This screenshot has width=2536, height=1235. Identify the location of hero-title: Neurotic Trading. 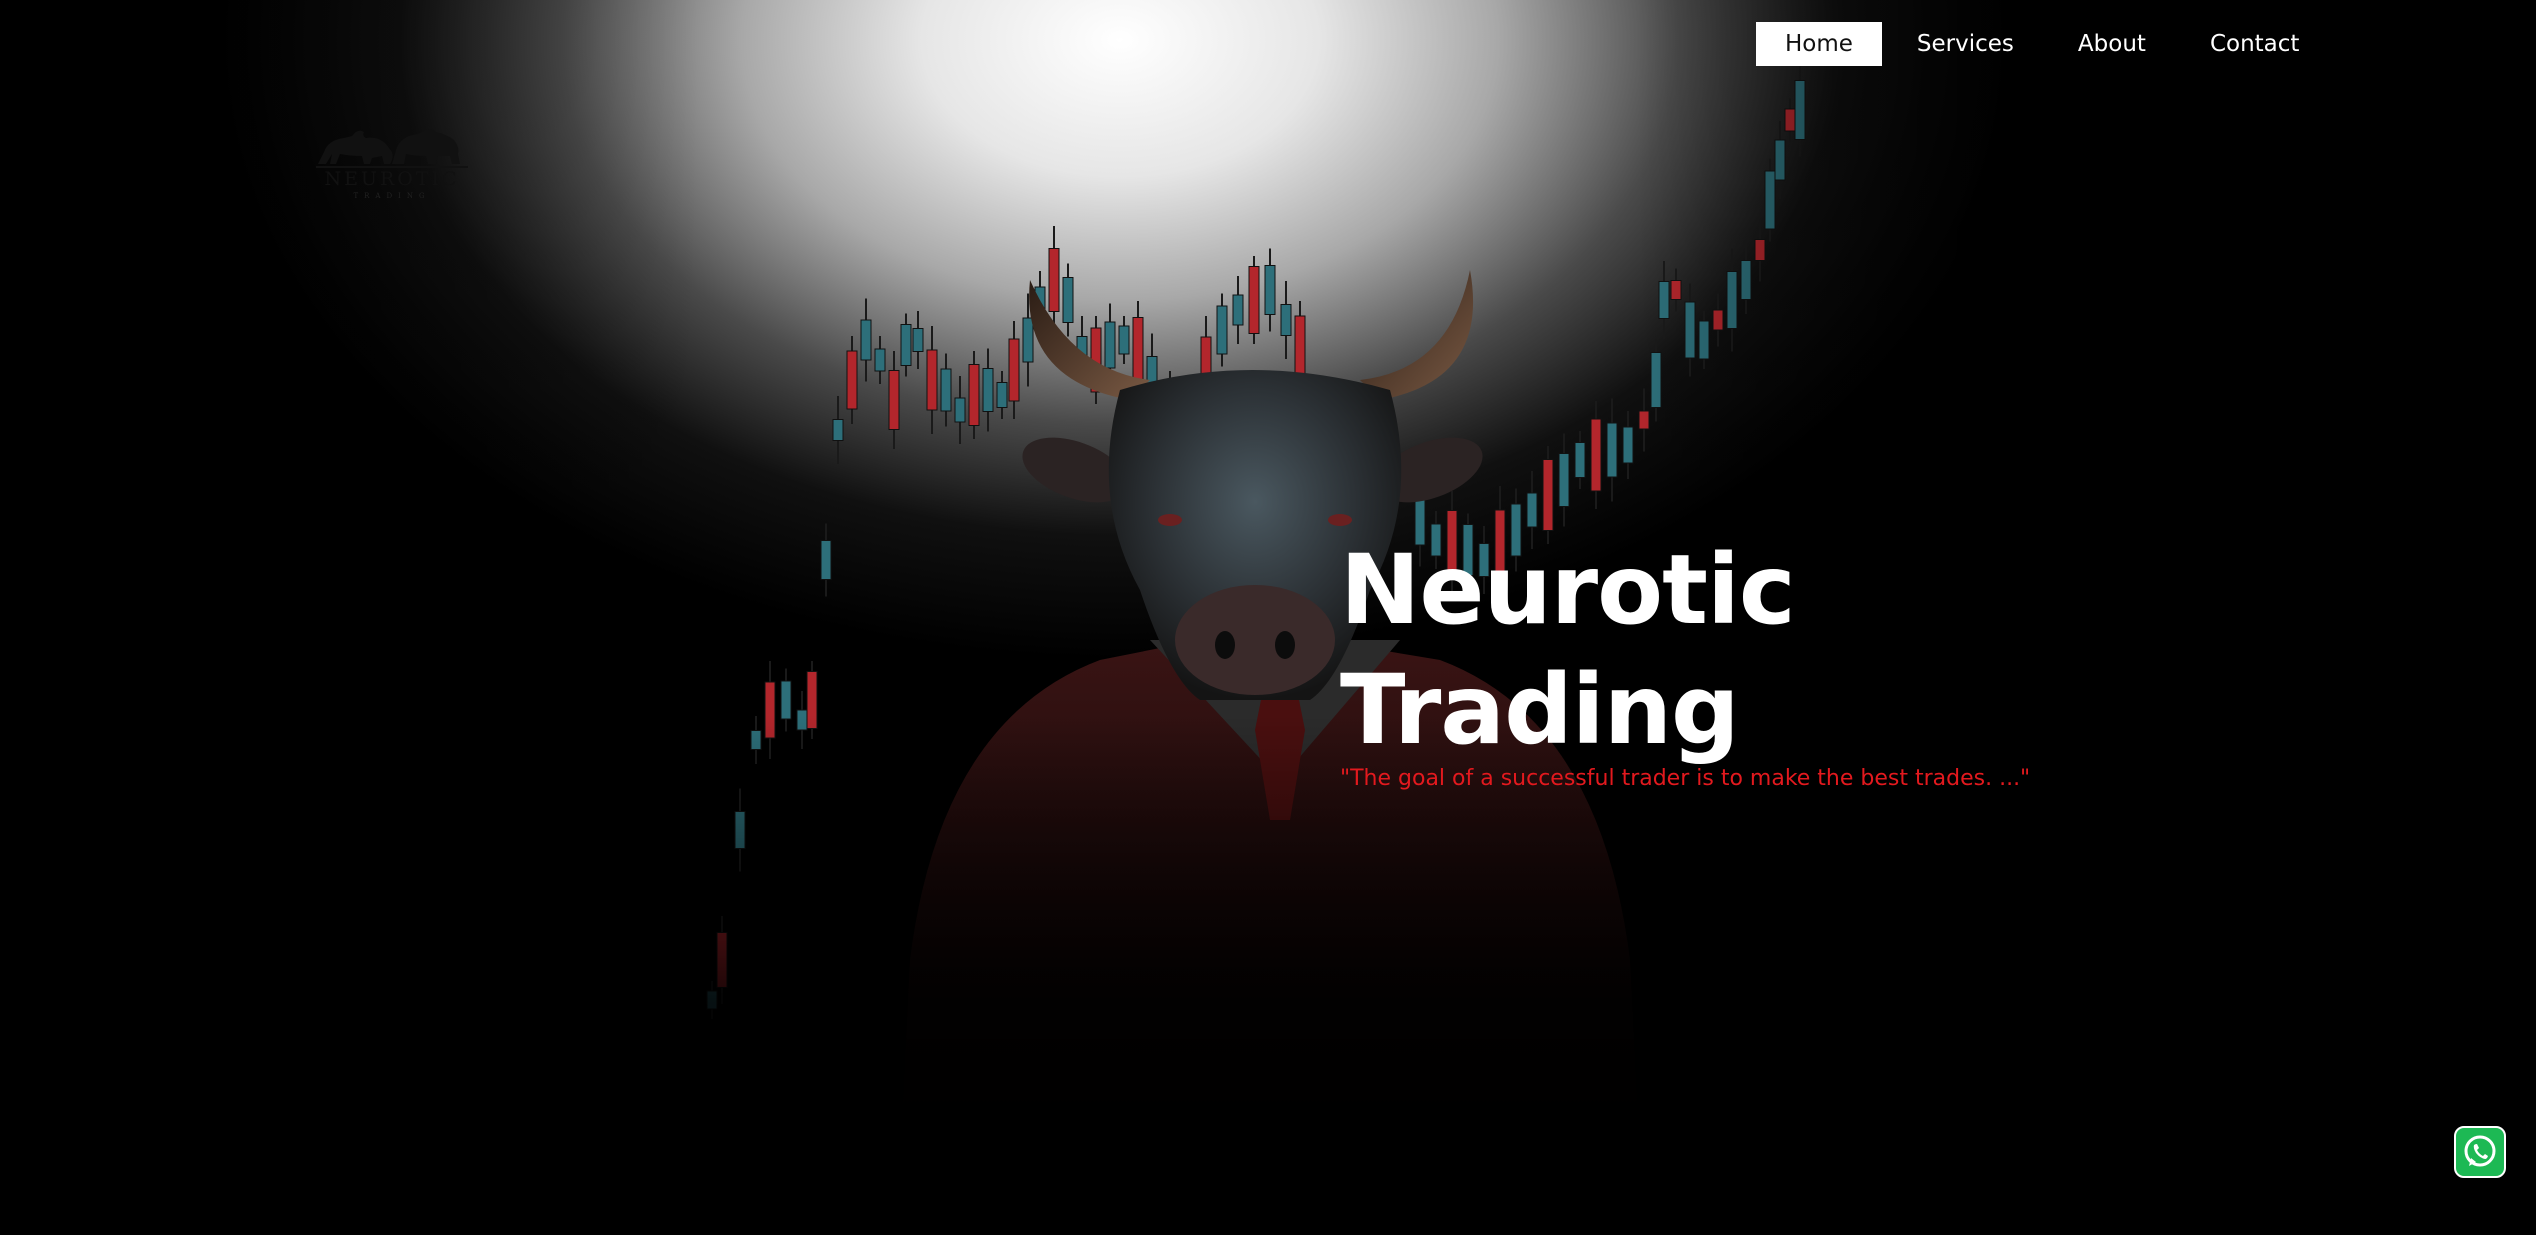
(1568, 650).